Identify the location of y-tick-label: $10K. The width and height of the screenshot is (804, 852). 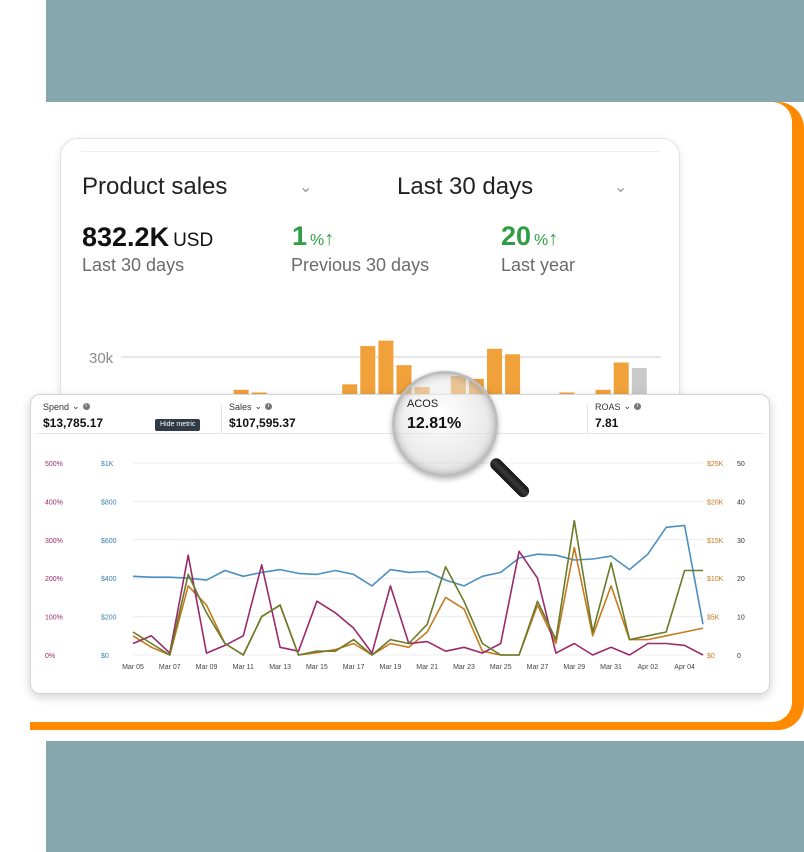
(715, 579).